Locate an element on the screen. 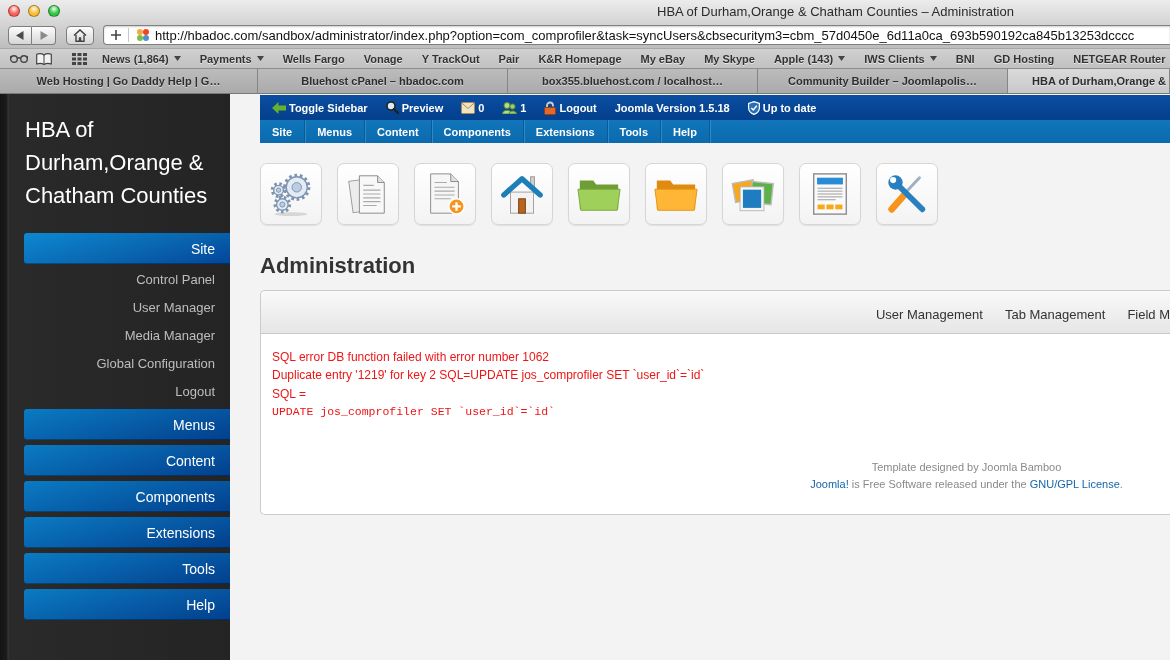  sidebar-link: Control Panel is located at coordinates (175, 280).